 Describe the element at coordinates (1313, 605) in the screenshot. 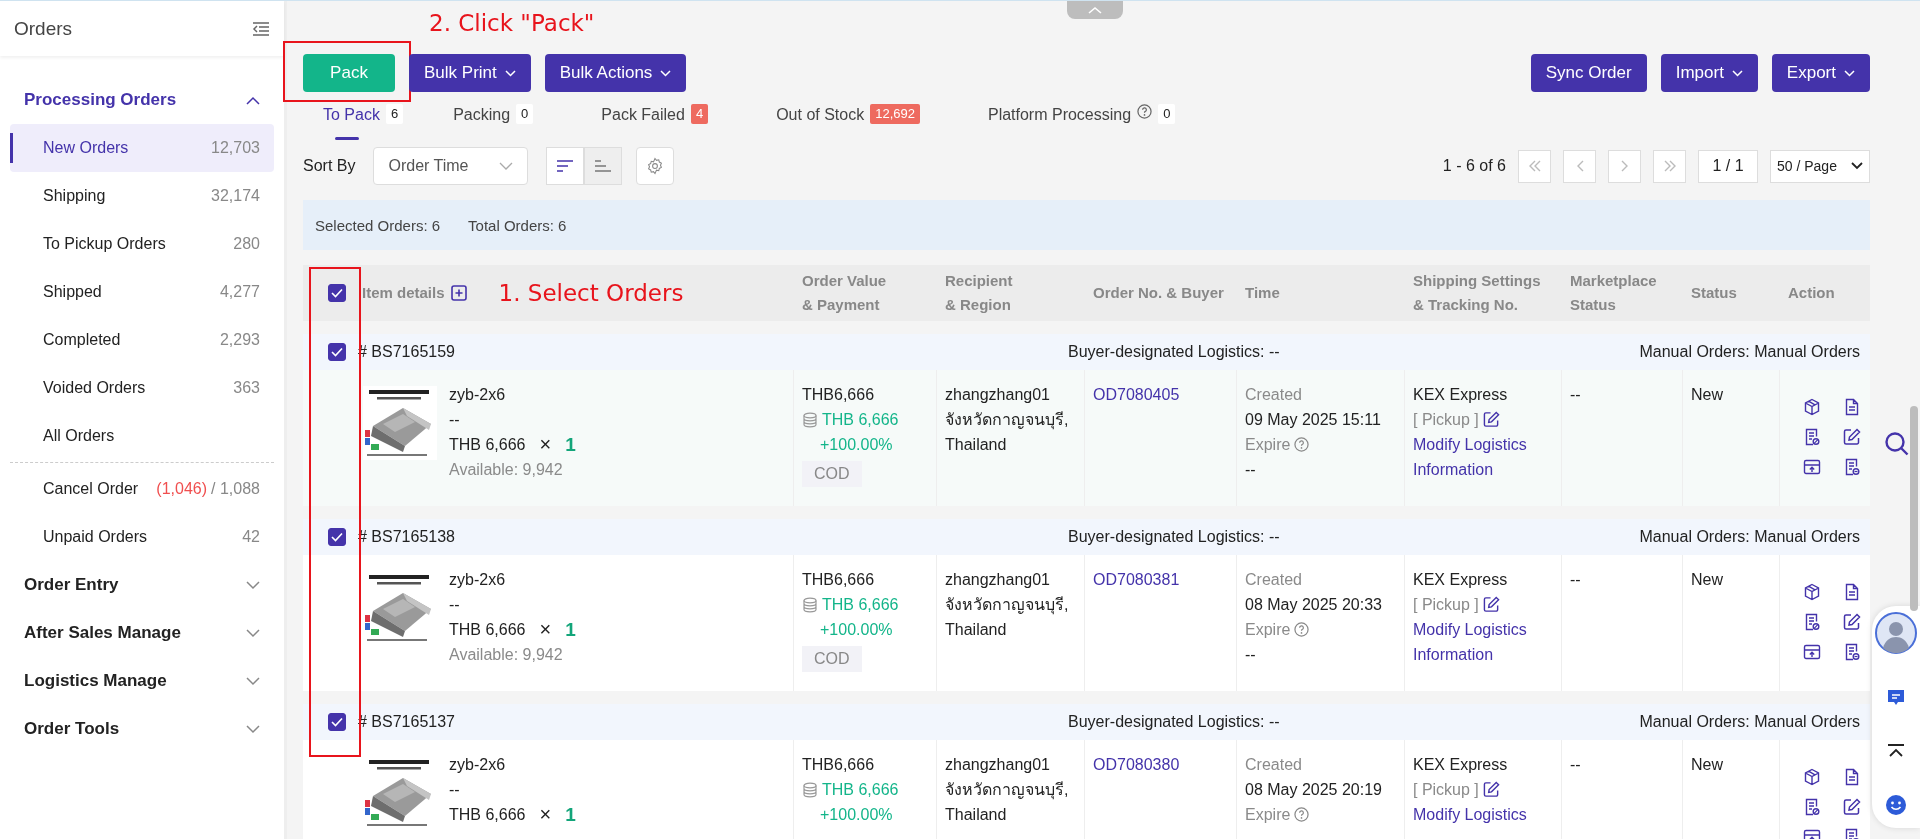

I see `created-time: 08 May 2025 20:33` at that location.